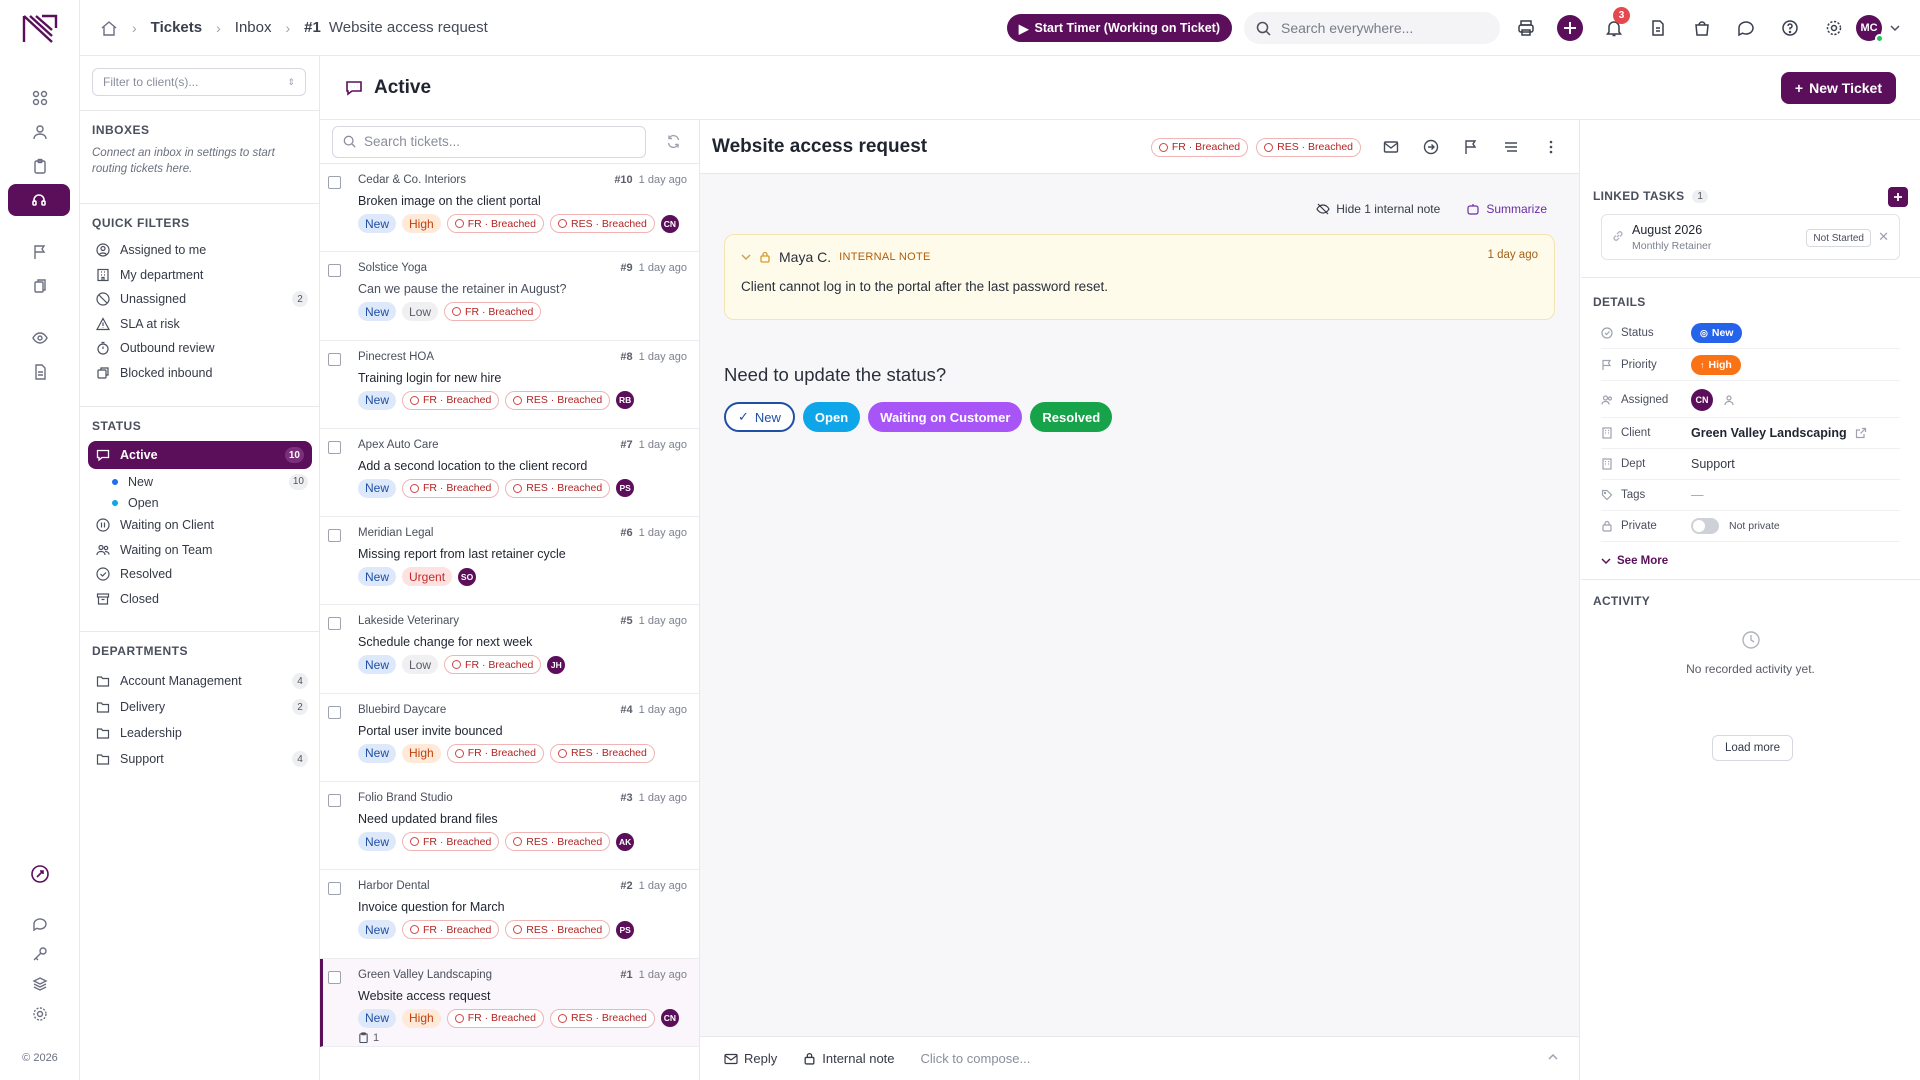 The width and height of the screenshot is (1920, 1080). I want to click on hide-internal-note-button: Hide 1 internal note, so click(1378, 209).